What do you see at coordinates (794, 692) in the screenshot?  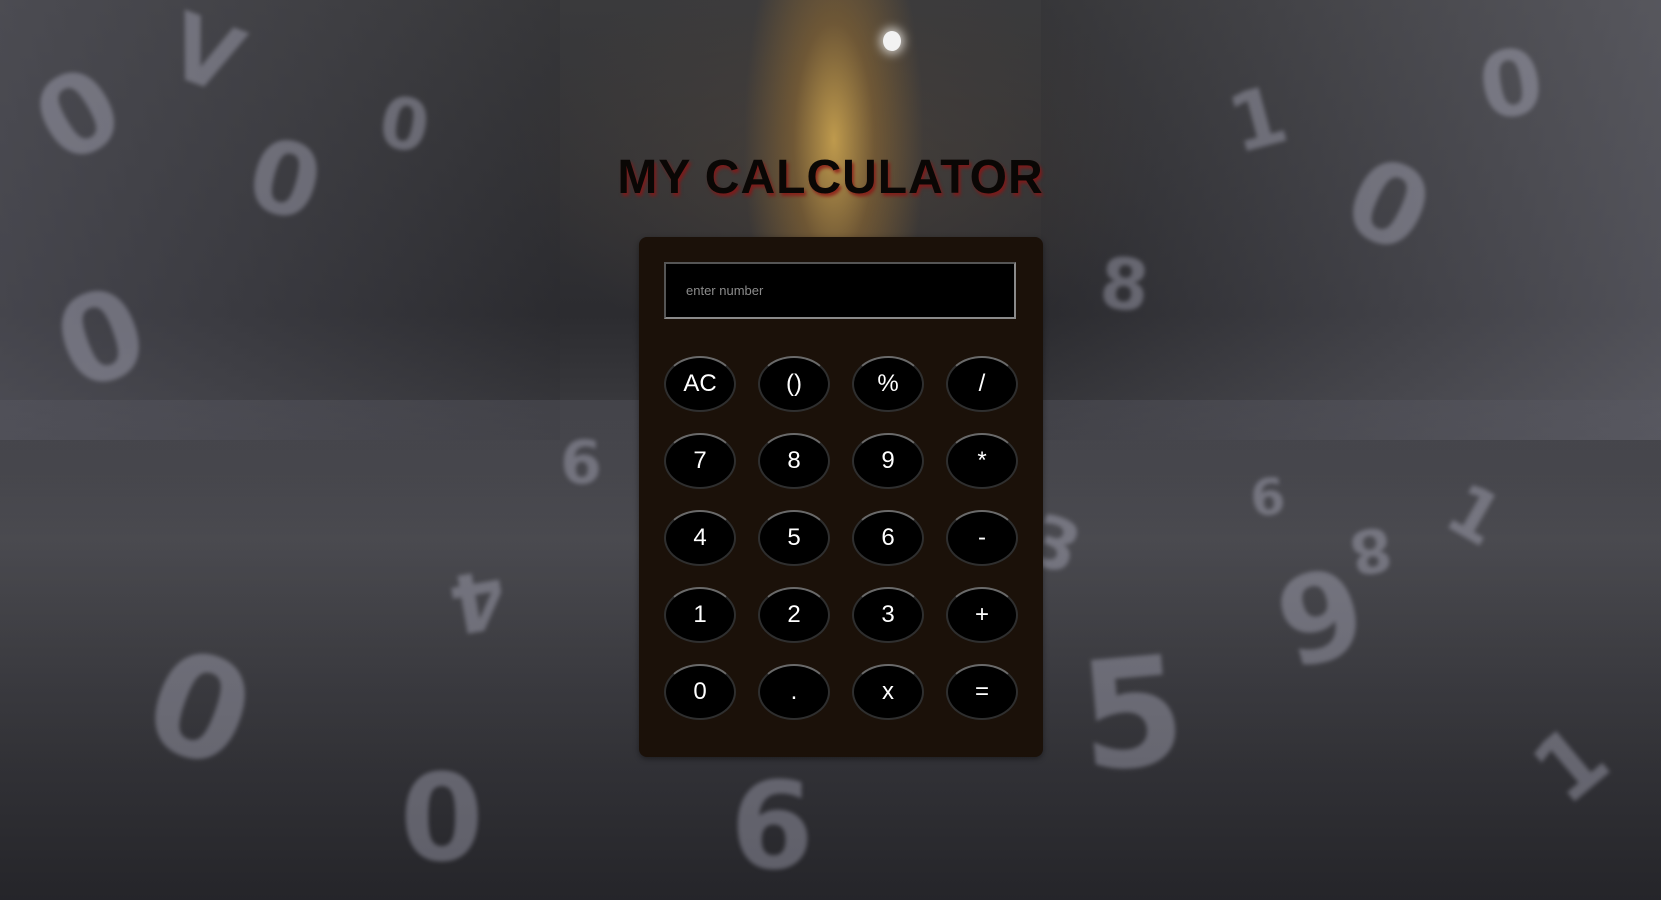 I see `decimal-button: .` at bounding box center [794, 692].